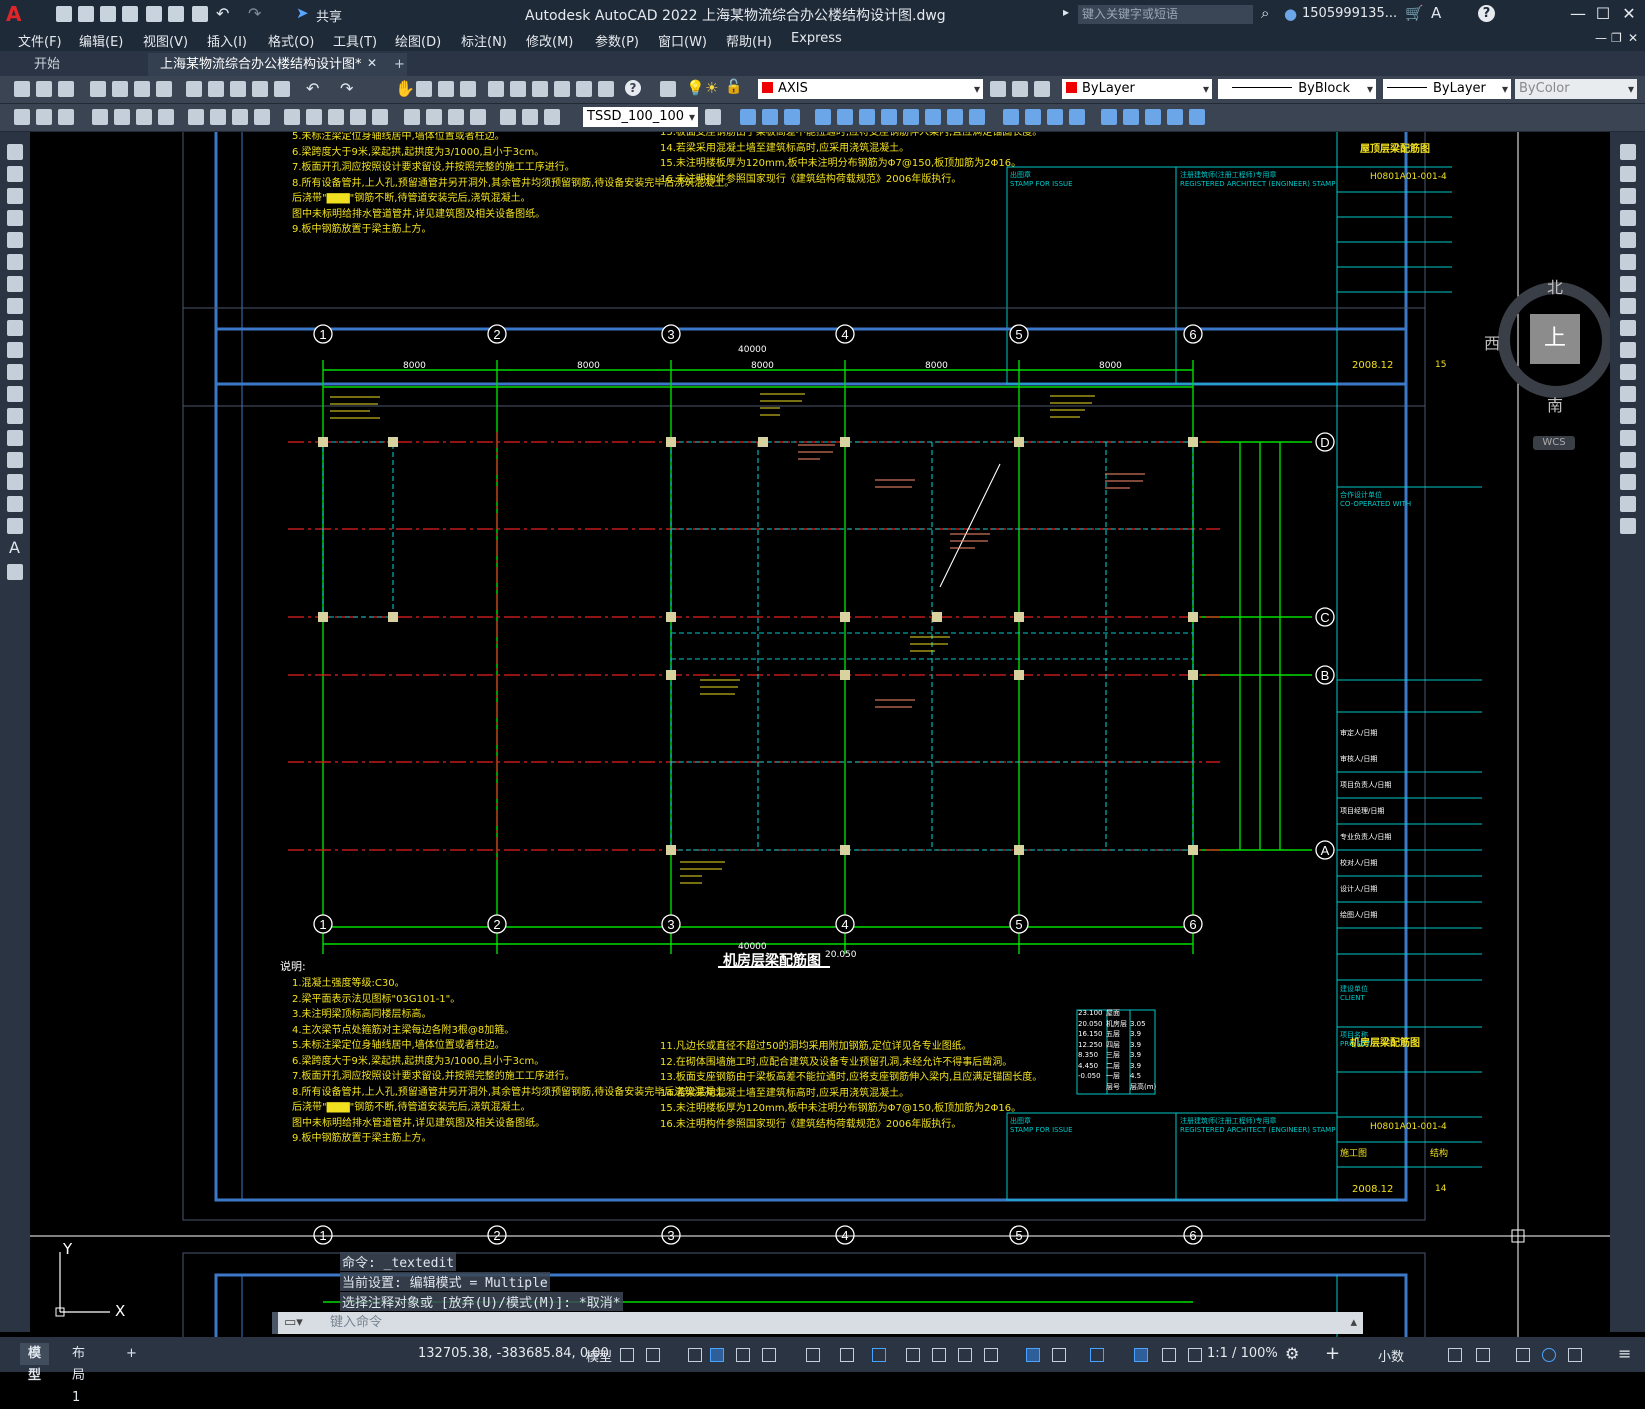 Image resolution: width=1645 pixels, height=1409 pixels. What do you see at coordinates (1616, 38) in the screenshot?
I see `doc-restore-button: ❐` at bounding box center [1616, 38].